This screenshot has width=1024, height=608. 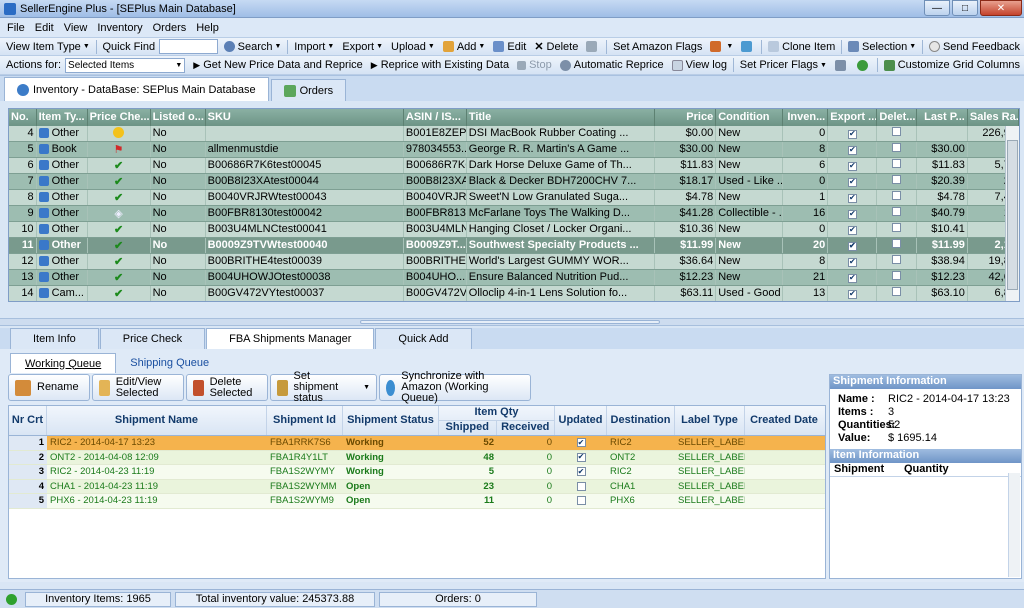 What do you see at coordinates (207, 28) in the screenshot?
I see `menu-help: Help` at bounding box center [207, 28].